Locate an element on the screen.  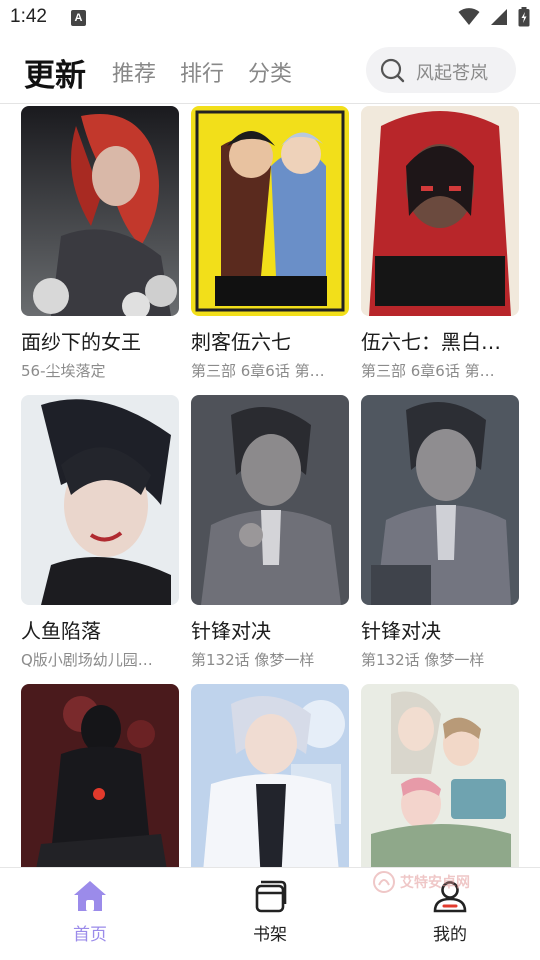
watermark-logo-icon is located at coordinates (384, 882).